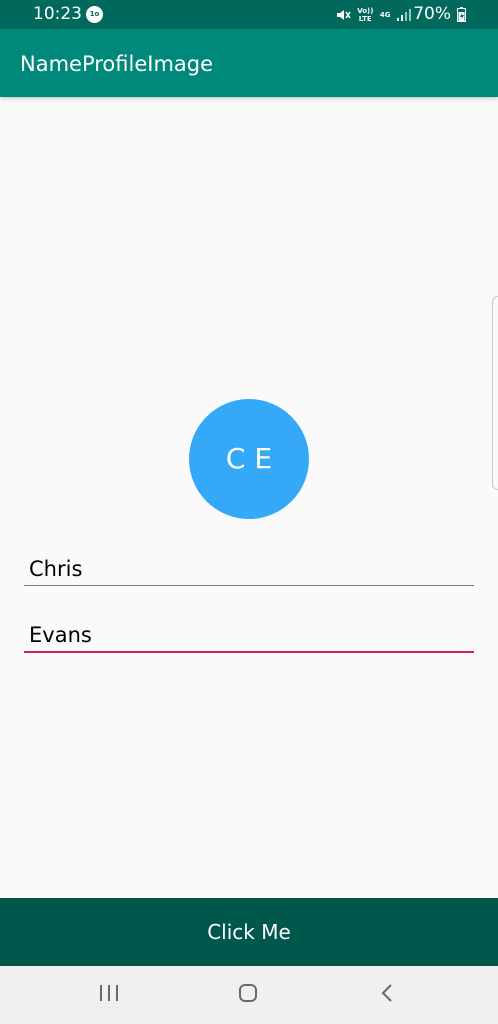 This screenshot has height=1024, width=498. Describe the element at coordinates (249, 14) in the screenshot. I see `status-bar: 10:23 1o Vo)) LTE 4G 70%` at that location.